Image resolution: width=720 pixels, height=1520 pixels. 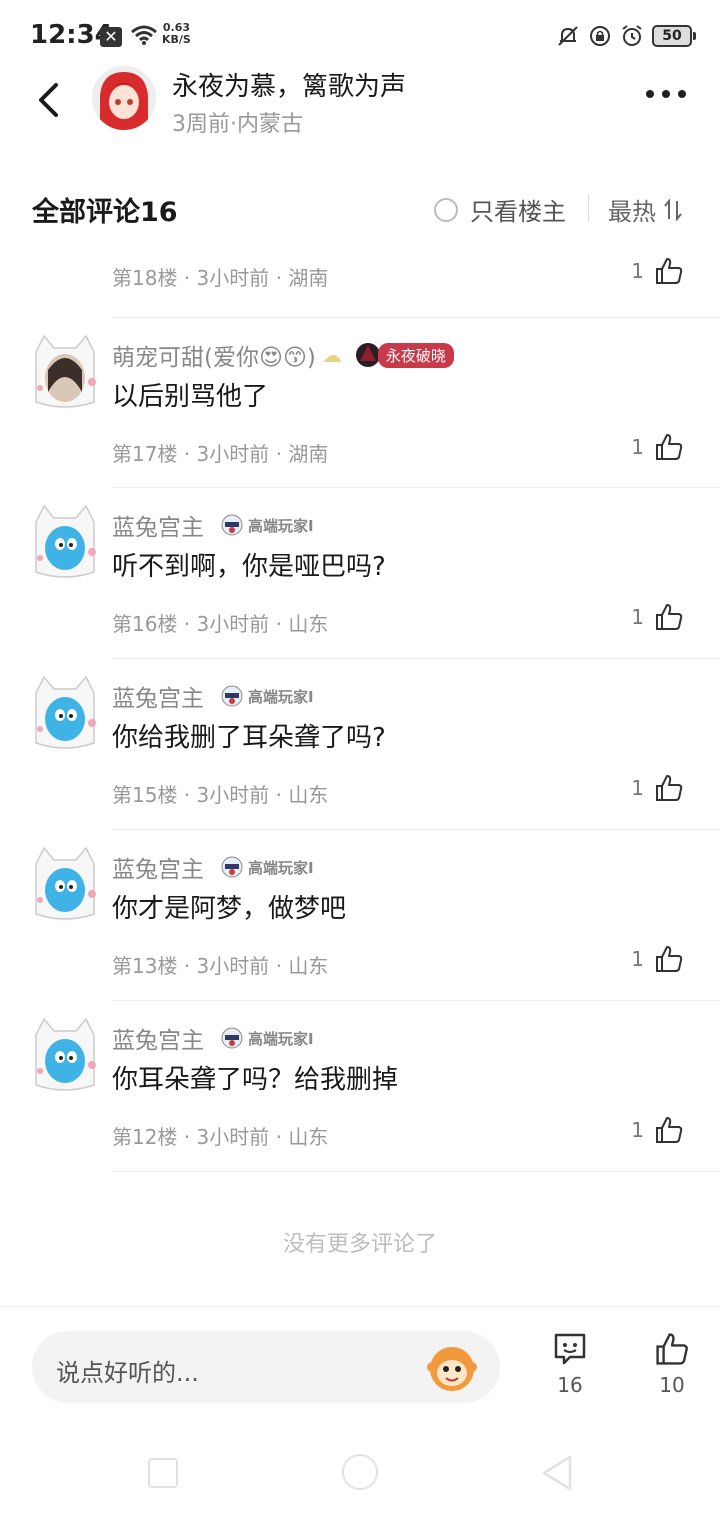 I want to click on comments-header: 全部评论16 只看楼主 最热, so click(x=360, y=208).